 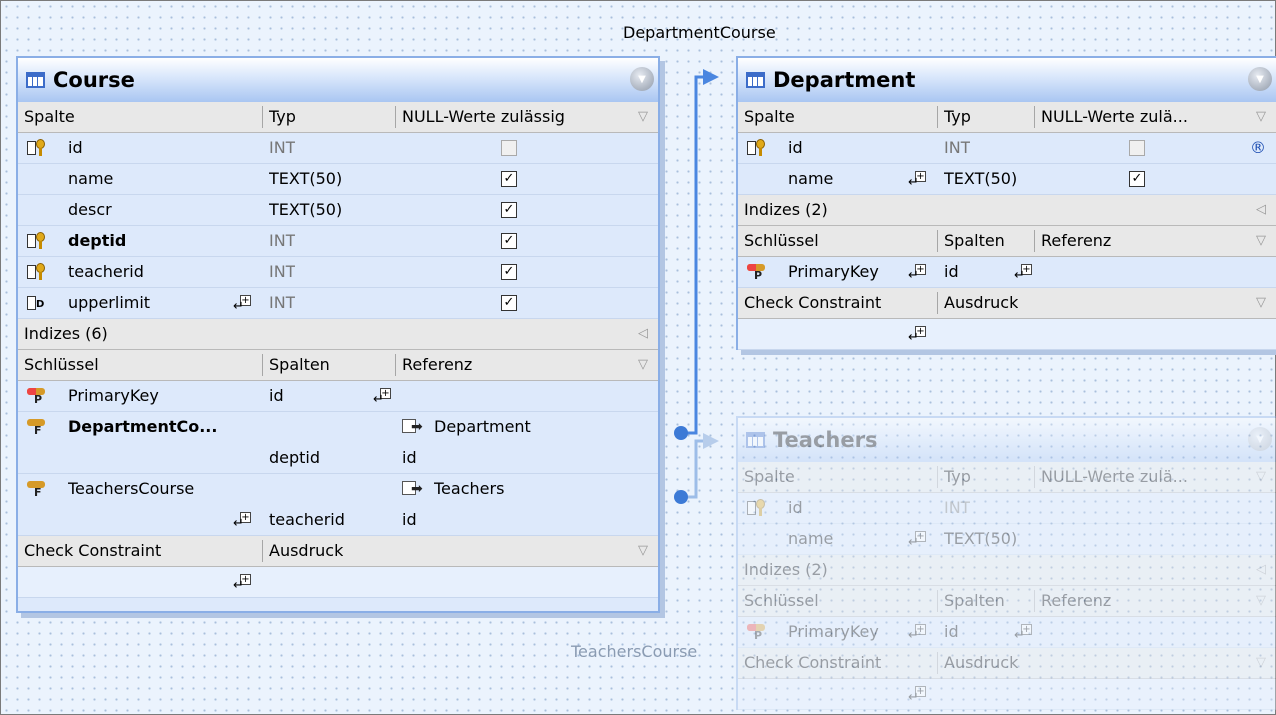 What do you see at coordinates (282, 117) in the screenshot?
I see `col-header-typ: Typ` at bounding box center [282, 117].